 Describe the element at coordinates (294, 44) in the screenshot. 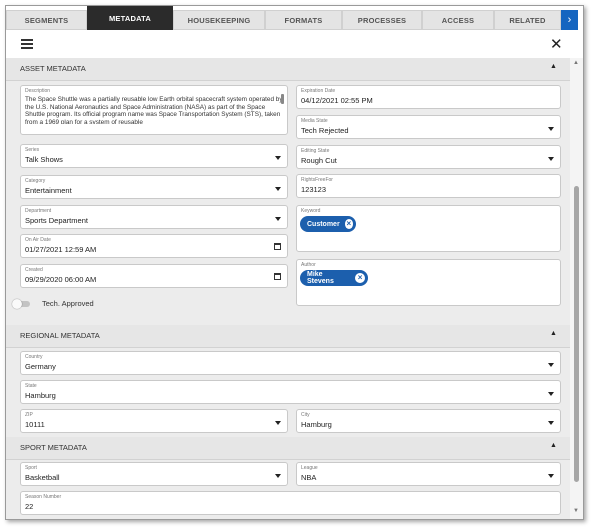

I see `toolbar: ✕` at that location.